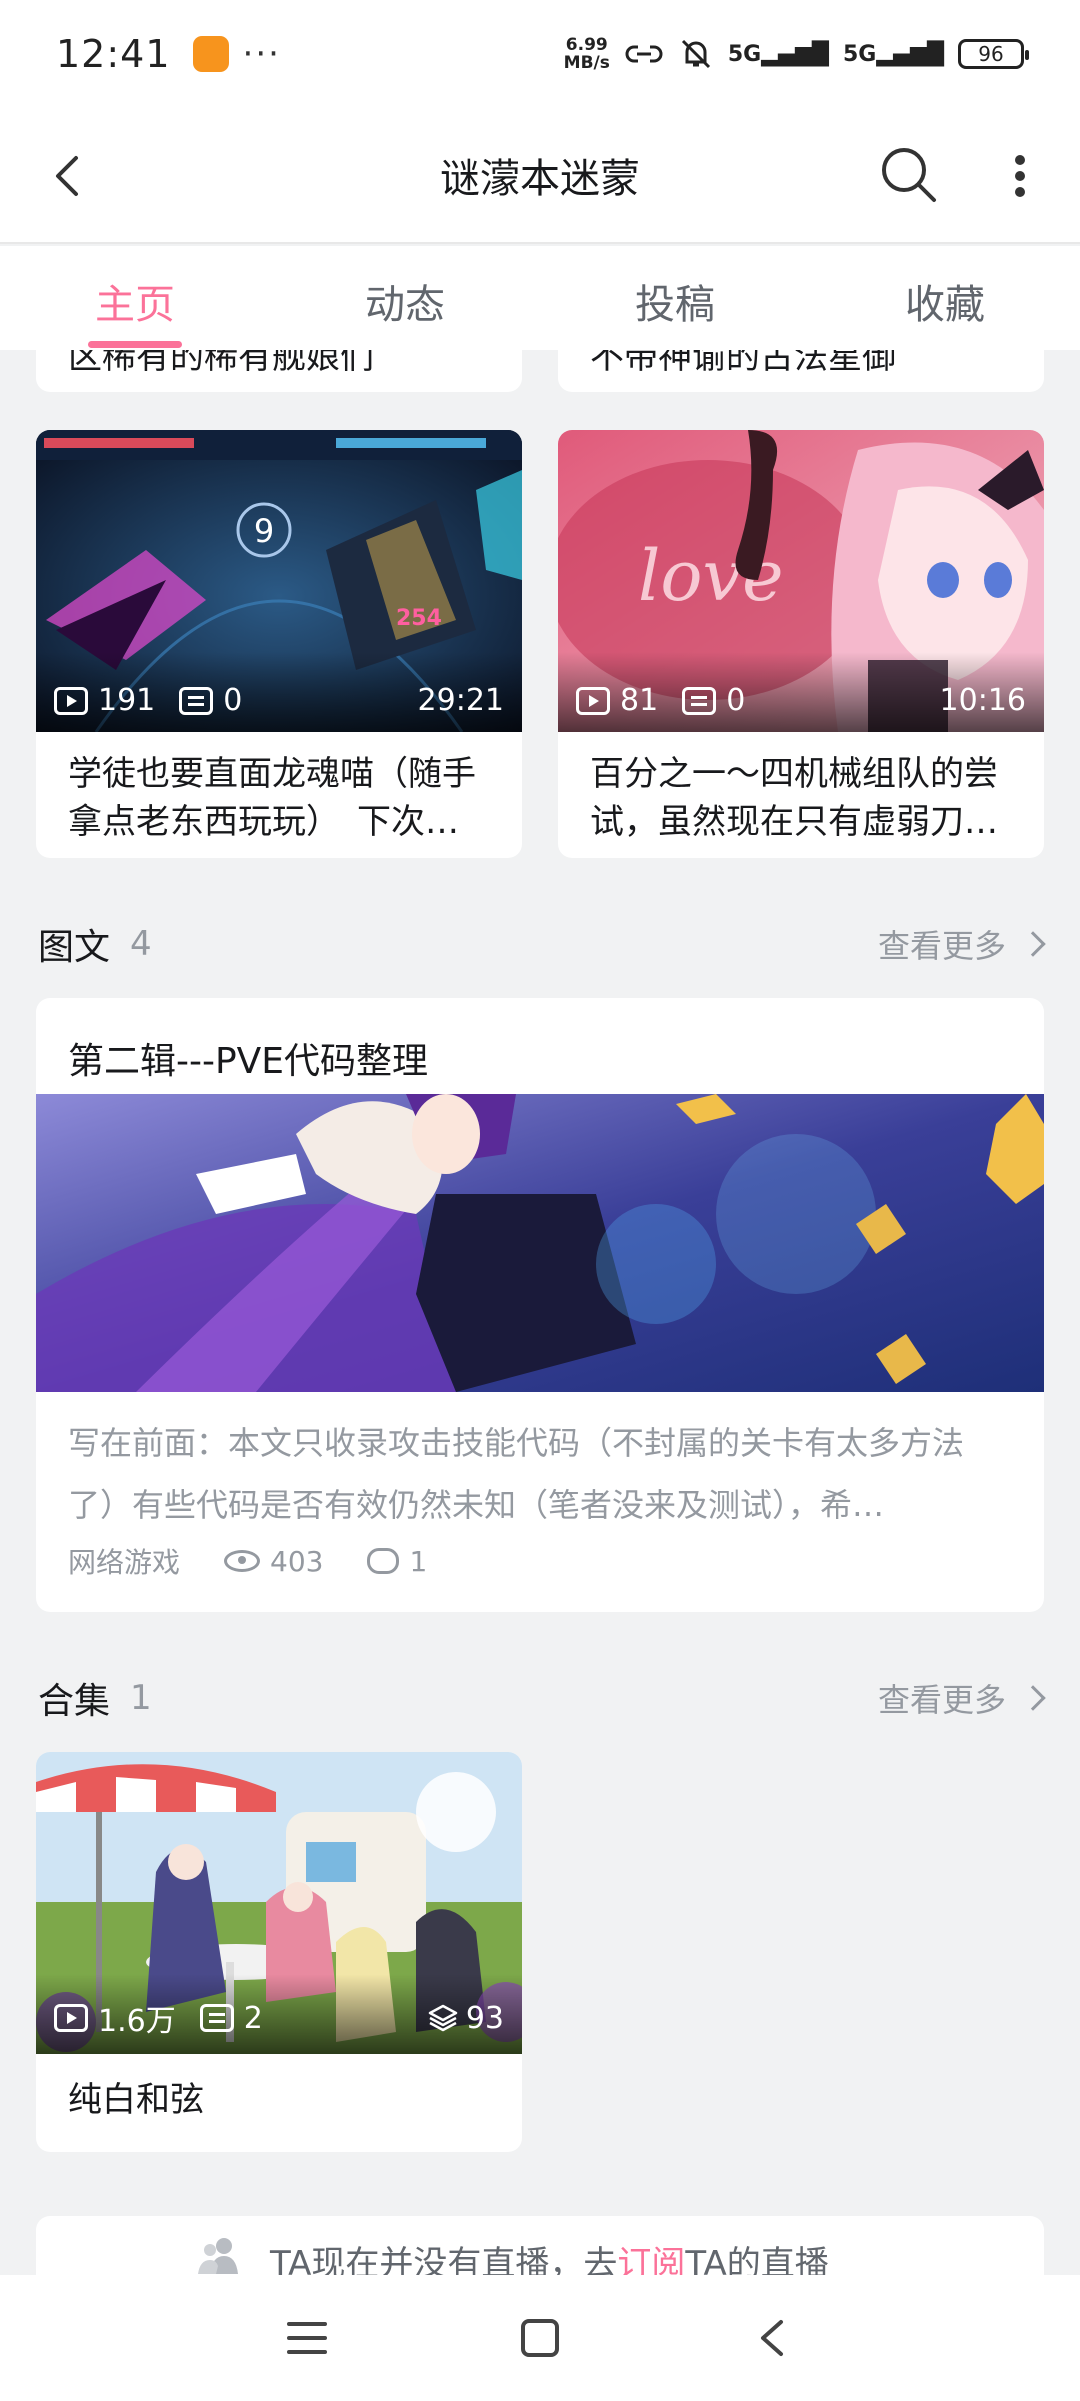 This screenshot has width=1080, height=2401. I want to click on network-speed-value: 6.99, so click(586, 45).